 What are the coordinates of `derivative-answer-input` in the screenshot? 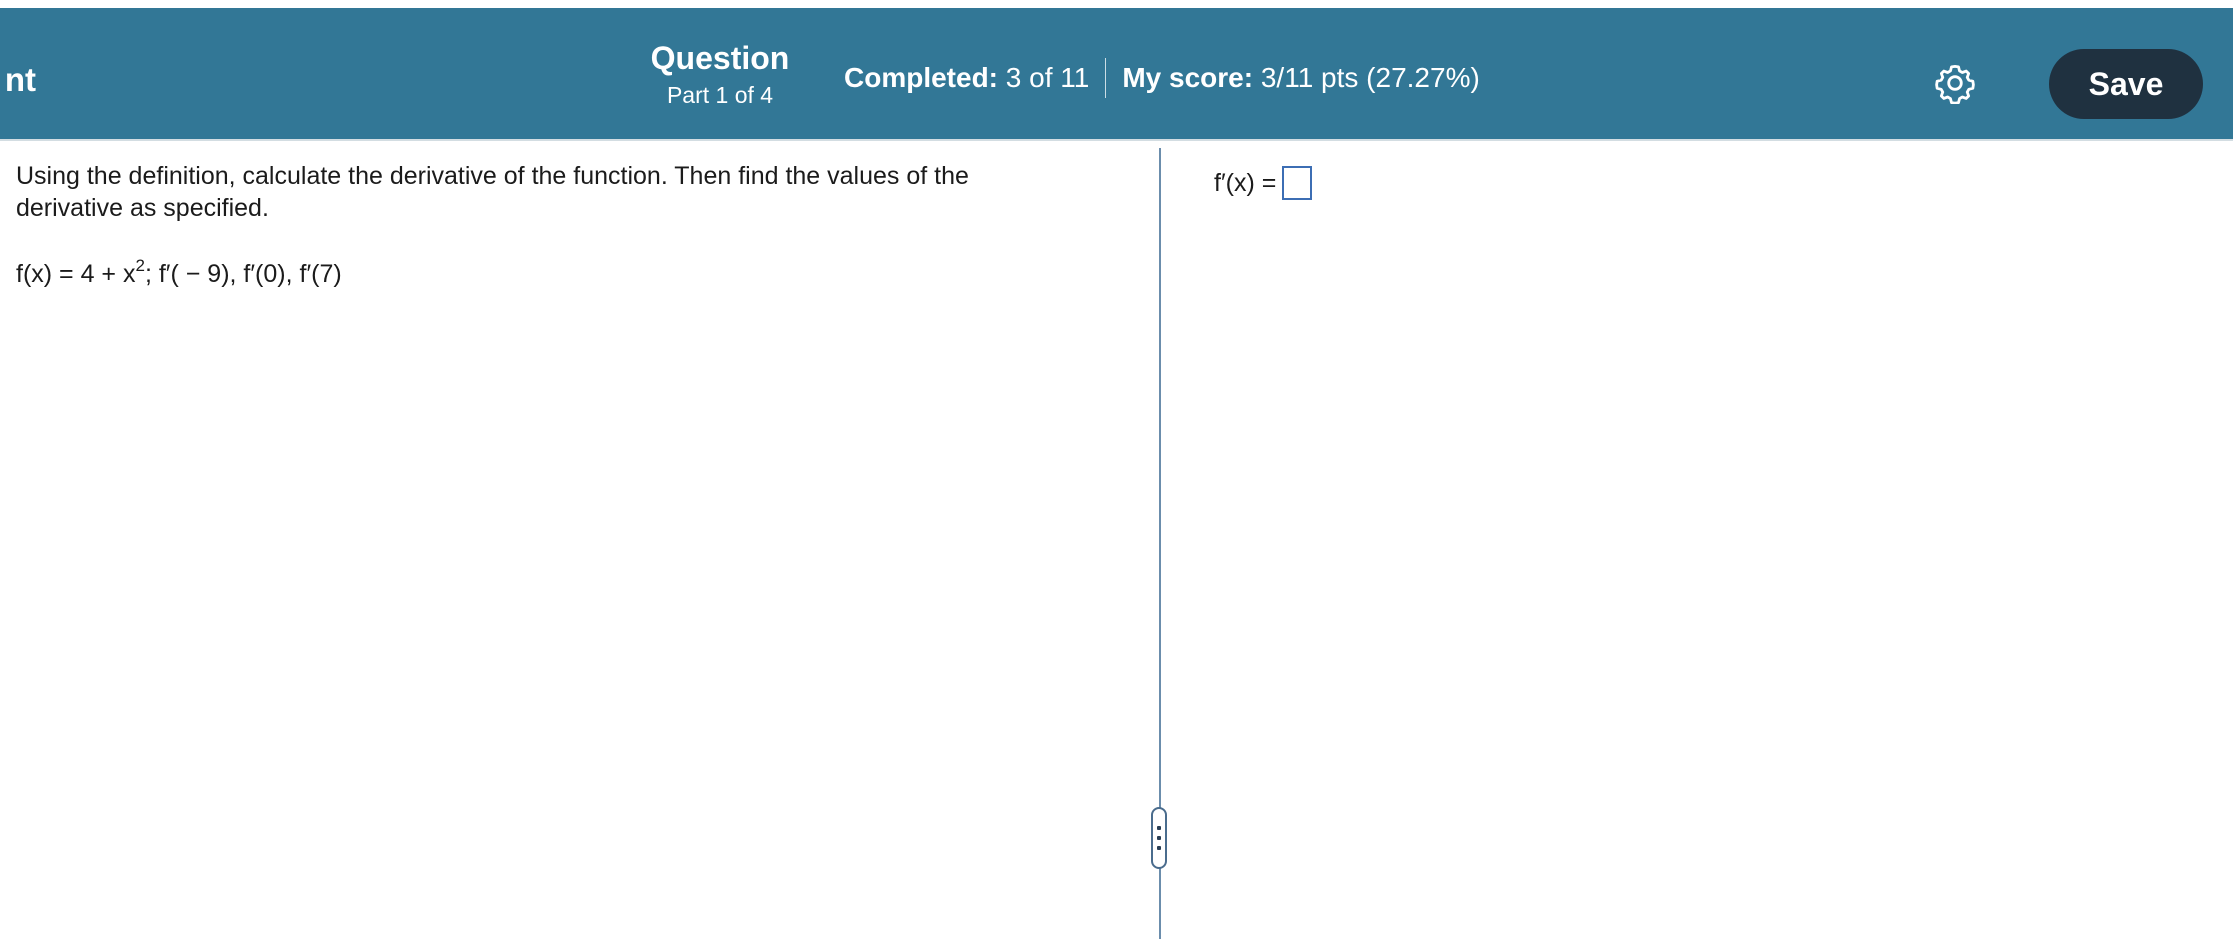 It's located at (1297, 183).